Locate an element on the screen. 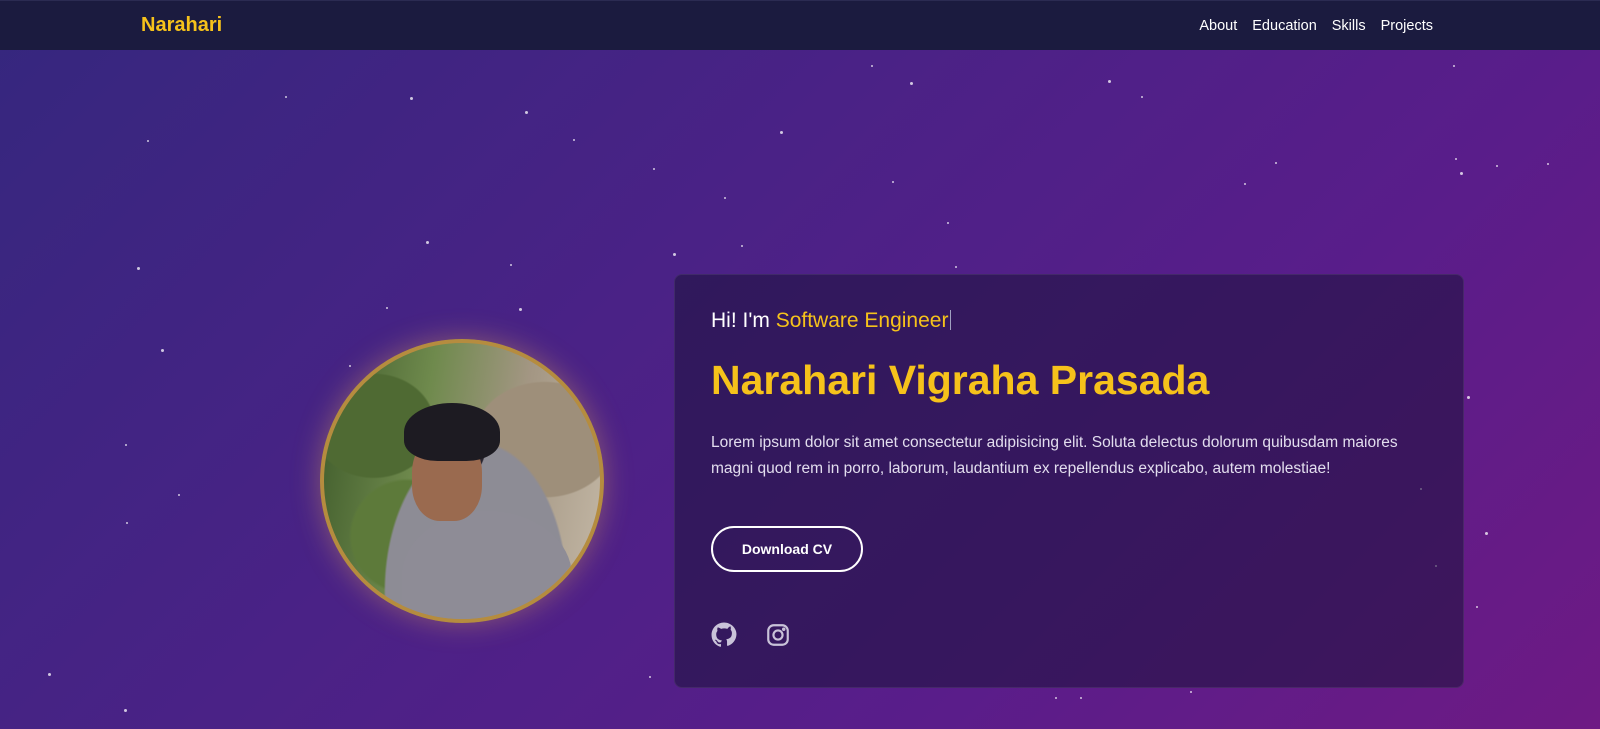 The height and width of the screenshot is (729, 1600). typing-caret is located at coordinates (951, 320).